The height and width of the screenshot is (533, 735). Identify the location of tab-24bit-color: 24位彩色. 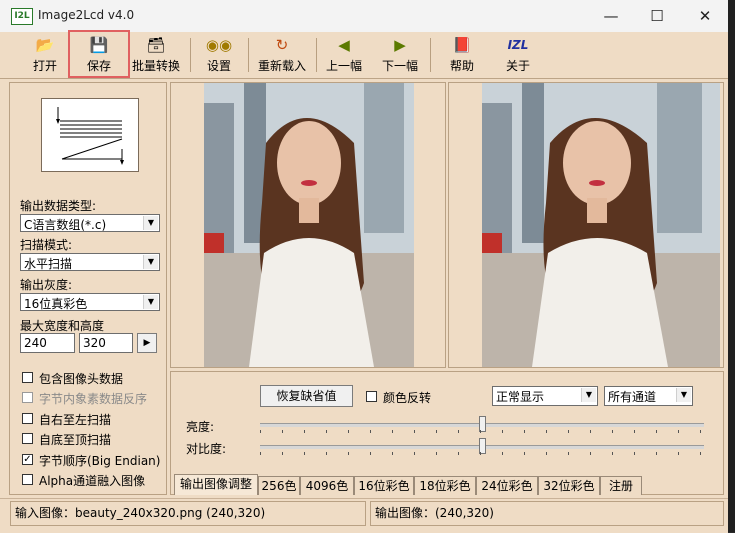
(507, 485).